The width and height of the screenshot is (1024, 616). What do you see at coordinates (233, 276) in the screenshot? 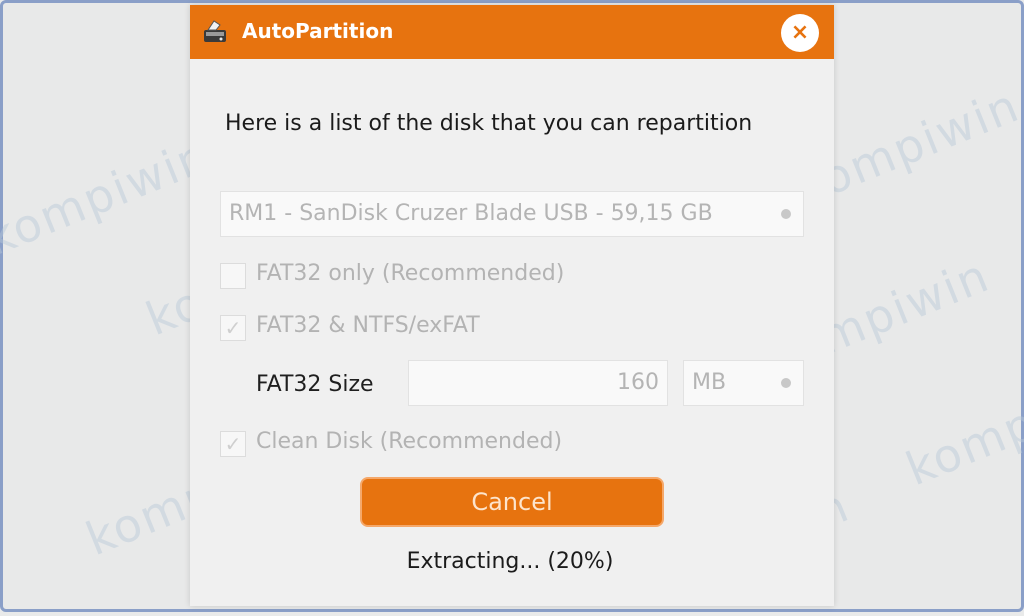
I see `fat32-only-checkbox` at bounding box center [233, 276].